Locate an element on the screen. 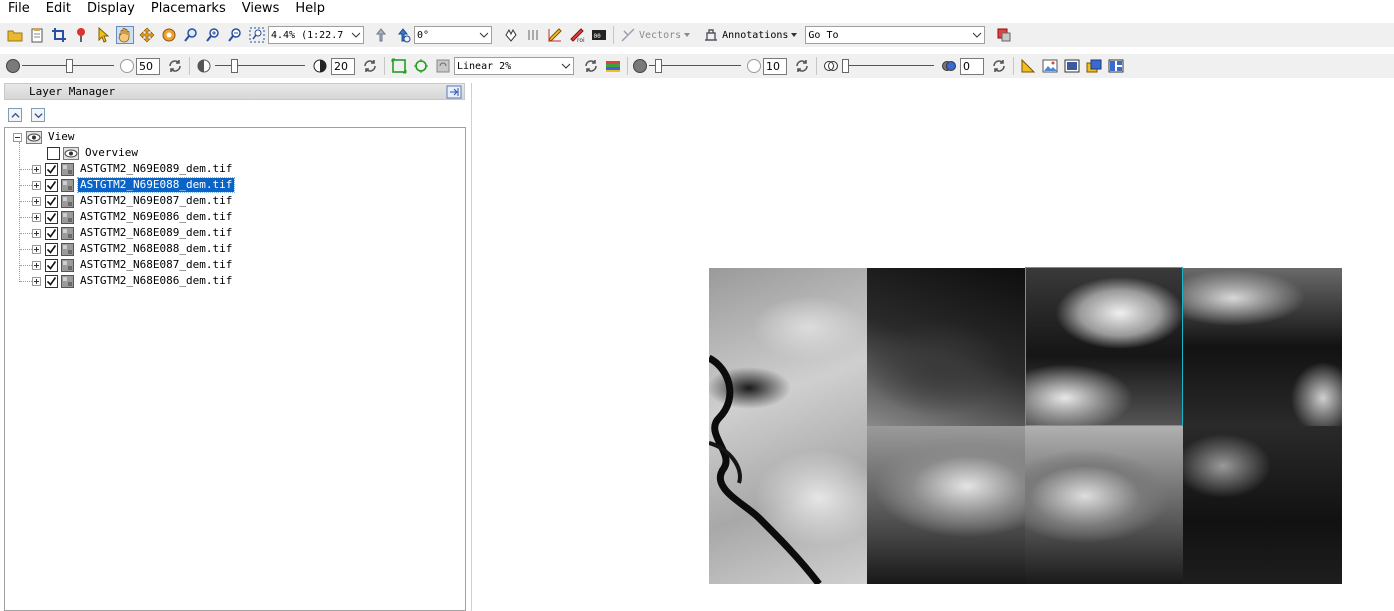 This screenshot has height=611, width=1394. color-table-icon is located at coordinates (613, 66).